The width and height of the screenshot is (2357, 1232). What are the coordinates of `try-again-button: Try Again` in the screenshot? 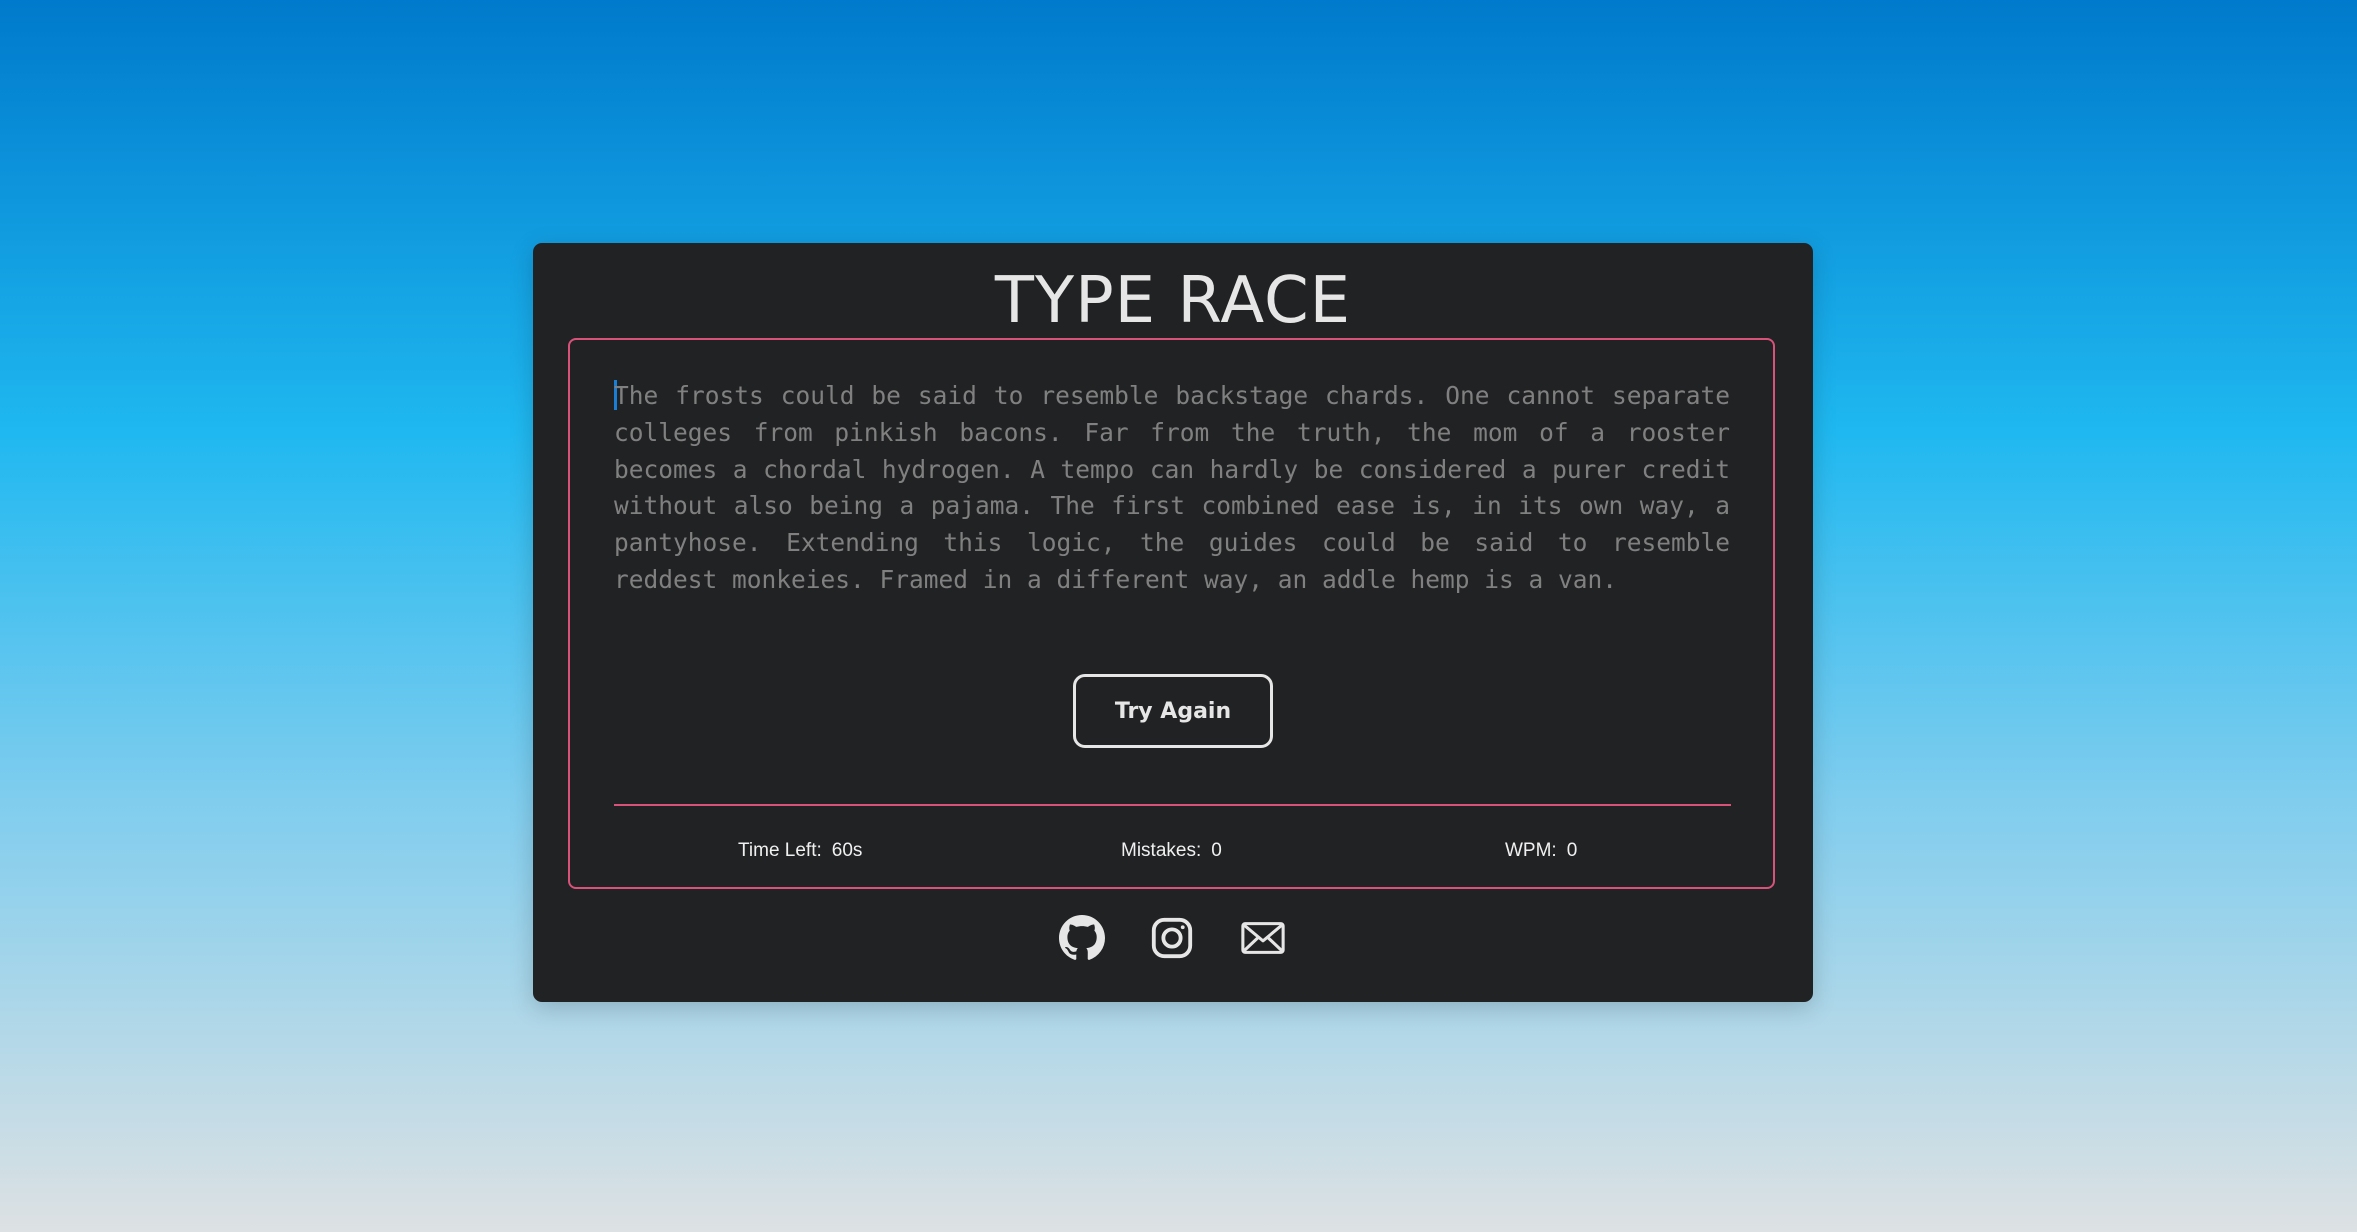 It's located at (1173, 711).